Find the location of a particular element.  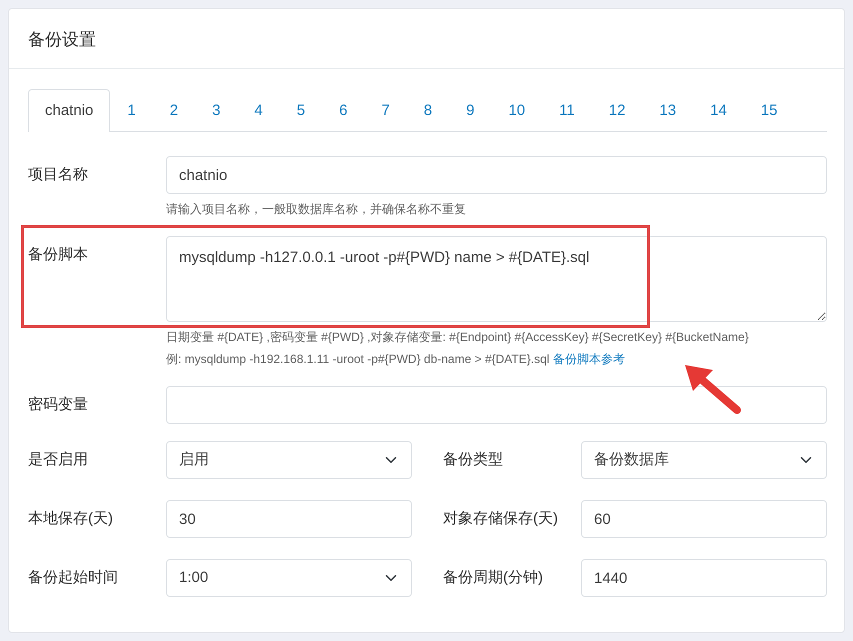

field-label: 本地保存(天) is located at coordinates (71, 519).